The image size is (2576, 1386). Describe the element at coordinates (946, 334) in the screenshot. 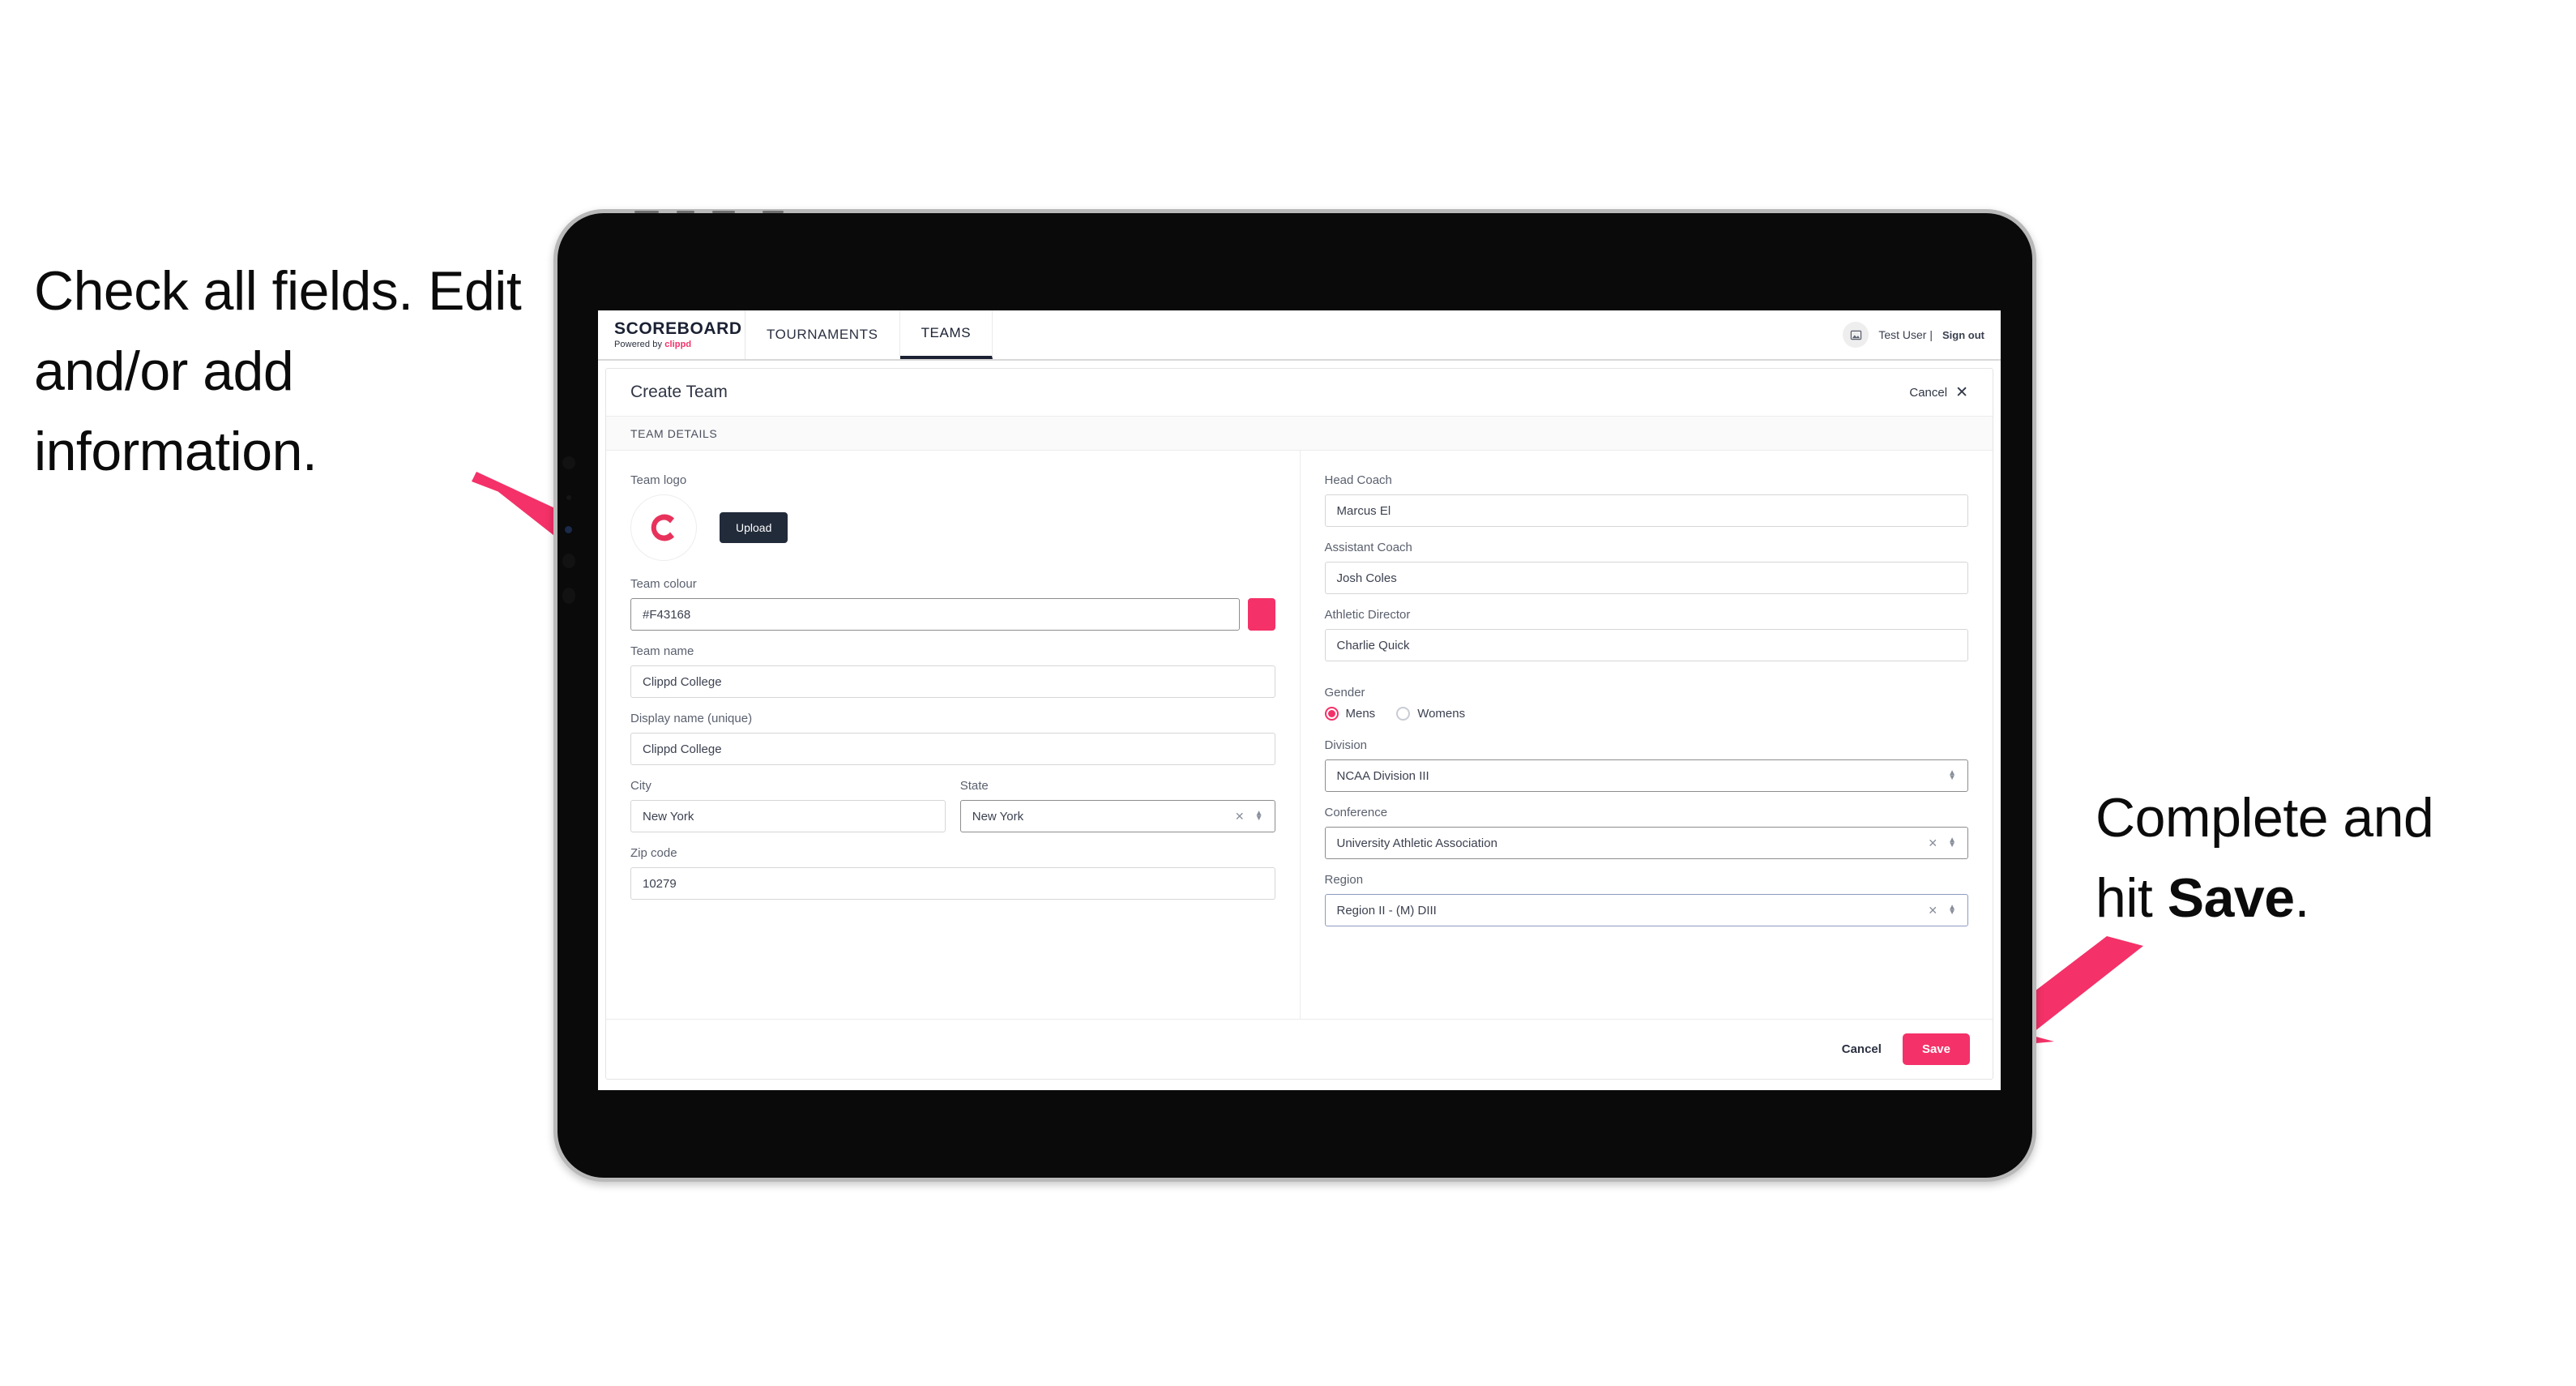

I see `tab-teams: TEAMS` at that location.